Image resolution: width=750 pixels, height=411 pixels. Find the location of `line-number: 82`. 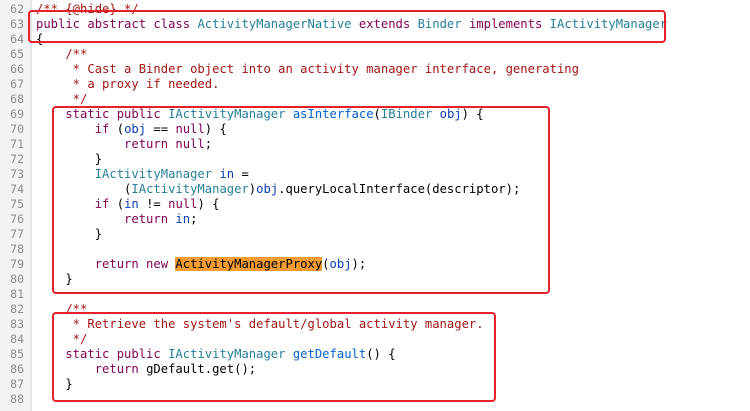

line-number: 82 is located at coordinates (17, 309).